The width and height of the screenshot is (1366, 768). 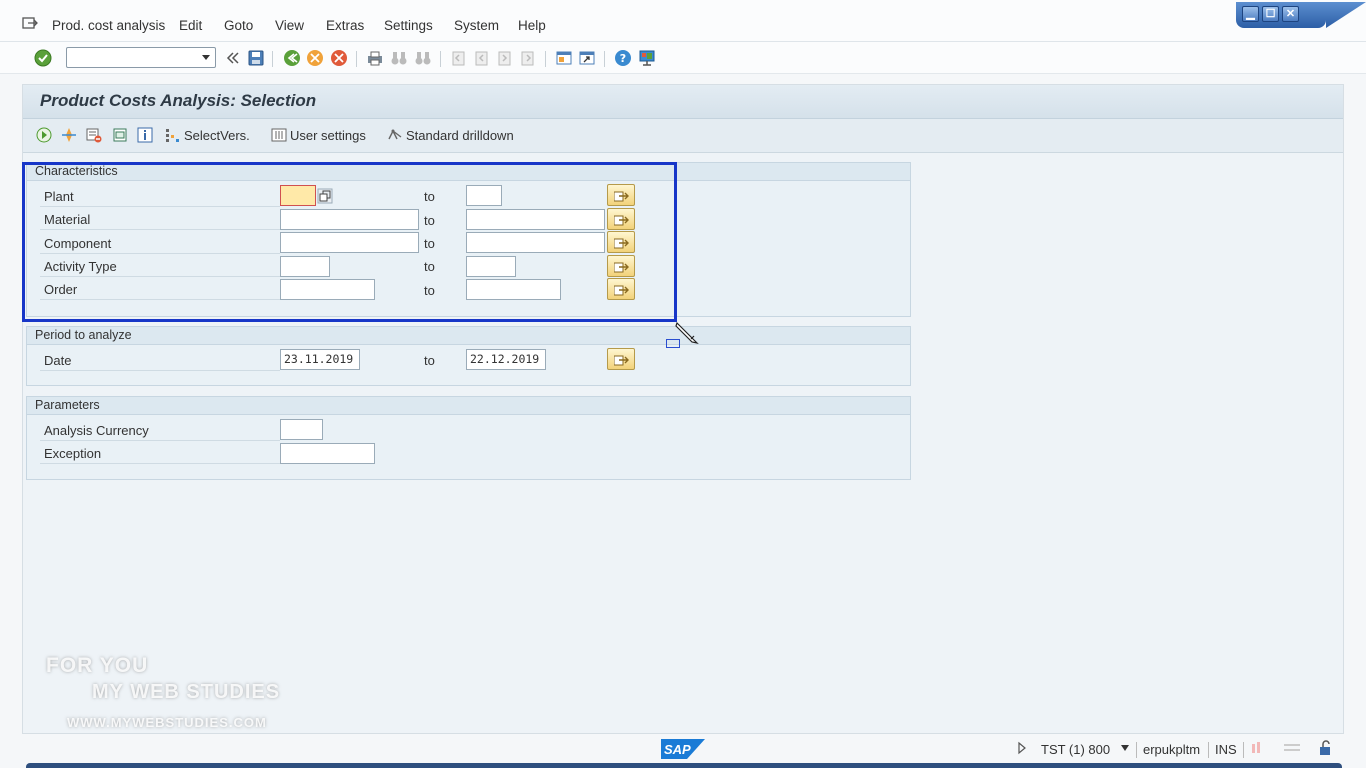 What do you see at coordinates (73, 453) in the screenshot?
I see `exception-label: Exception` at bounding box center [73, 453].